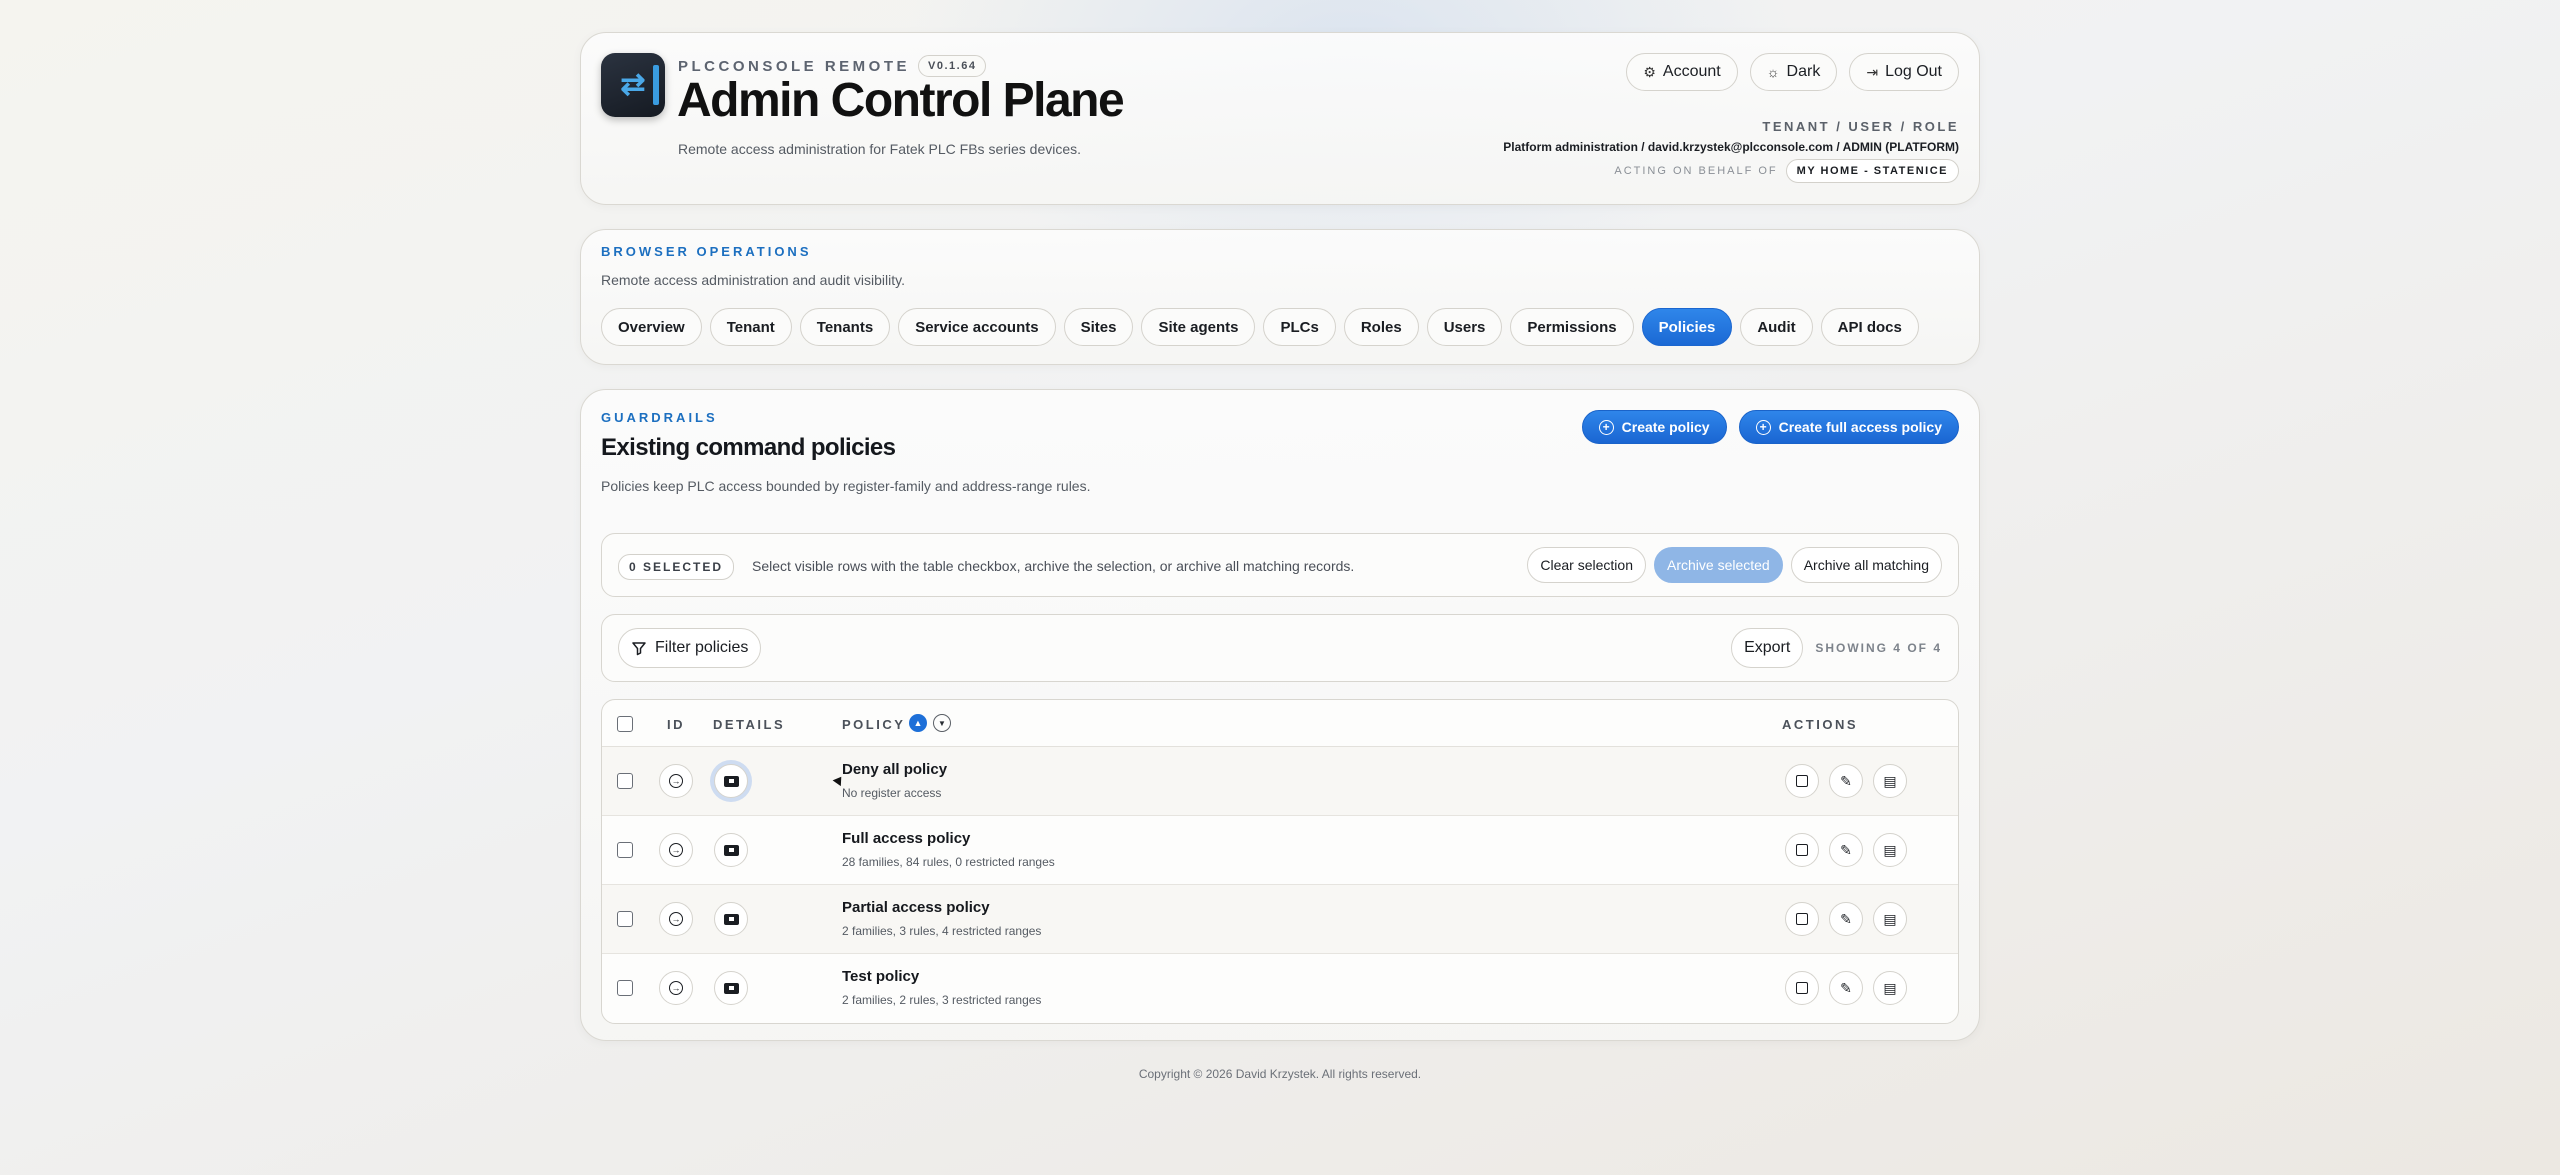 This screenshot has height=1175, width=2560. What do you see at coordinates (1572, 327) in the screenshot?
I see `tab-permissions: Permissions` at bounding box center [1572, 327].